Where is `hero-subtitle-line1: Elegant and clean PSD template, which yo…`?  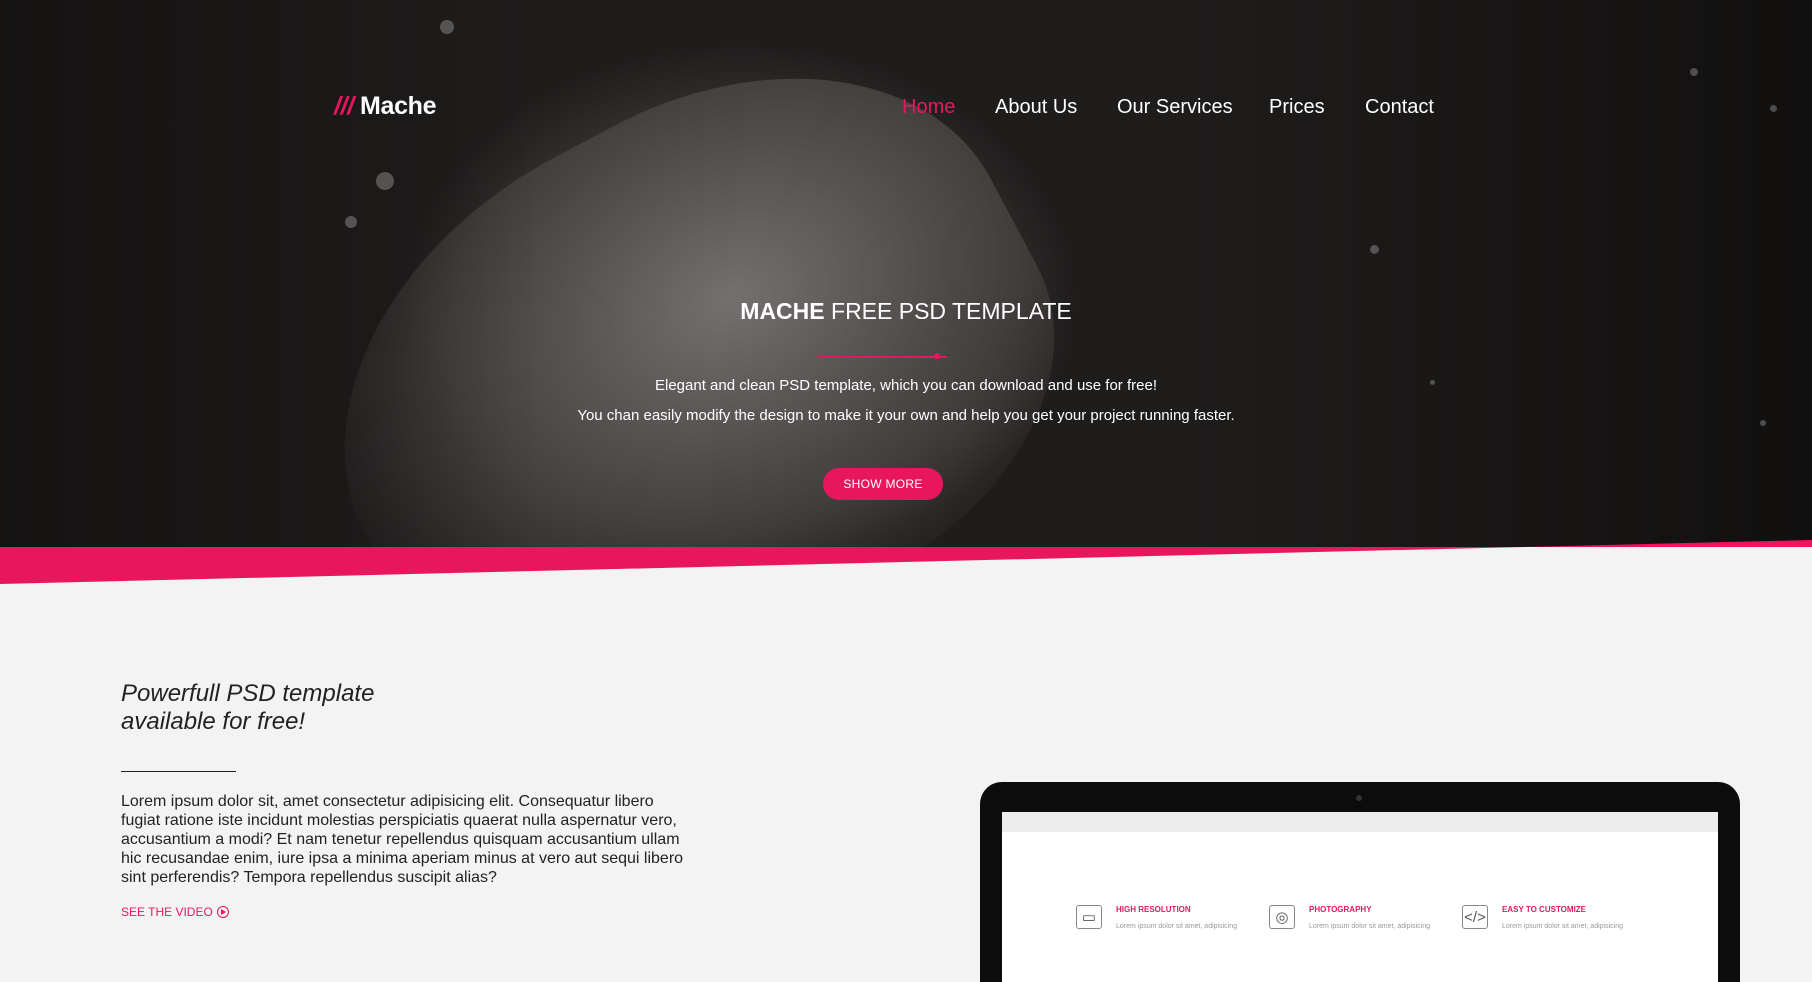 hero-subtitle-line1: Elegant and clean PSD template, which yo… is located at coordinates (906, 385).